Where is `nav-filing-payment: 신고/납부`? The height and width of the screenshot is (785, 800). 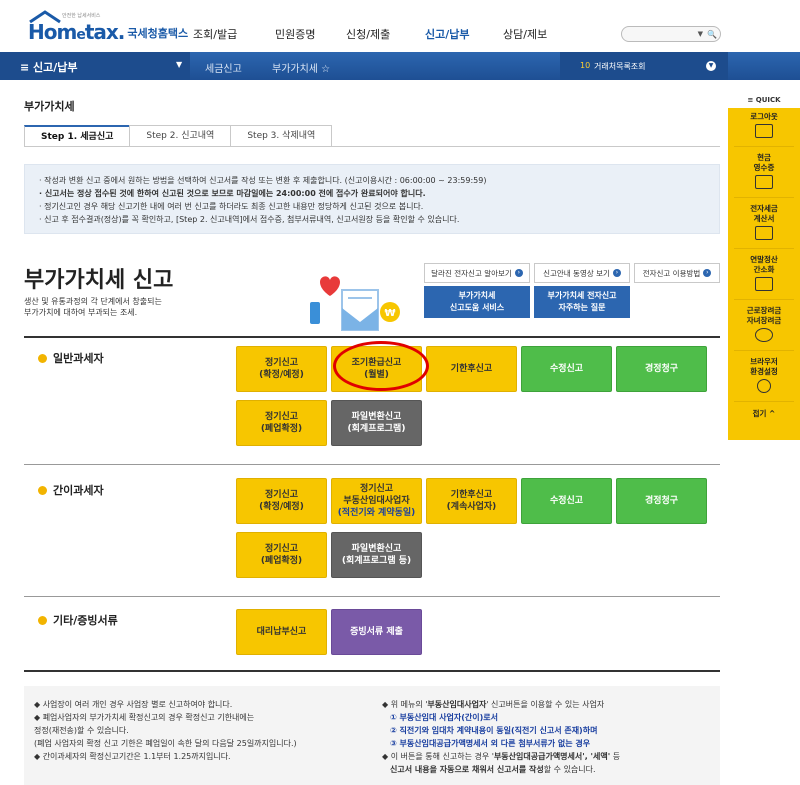 nav-filing-payment: 신고/납부 is located at coordinates (447, 34).